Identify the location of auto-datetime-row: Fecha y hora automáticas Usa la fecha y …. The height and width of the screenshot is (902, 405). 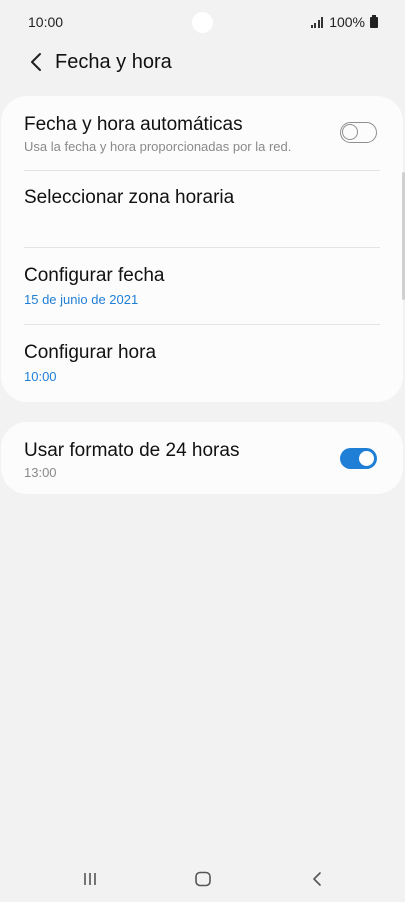
(202, 133).